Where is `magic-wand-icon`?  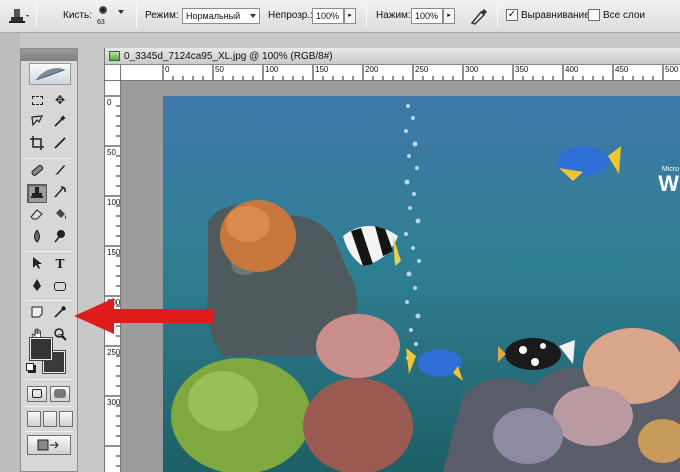
magic-wand-icon is located at coordinates (60, 121).